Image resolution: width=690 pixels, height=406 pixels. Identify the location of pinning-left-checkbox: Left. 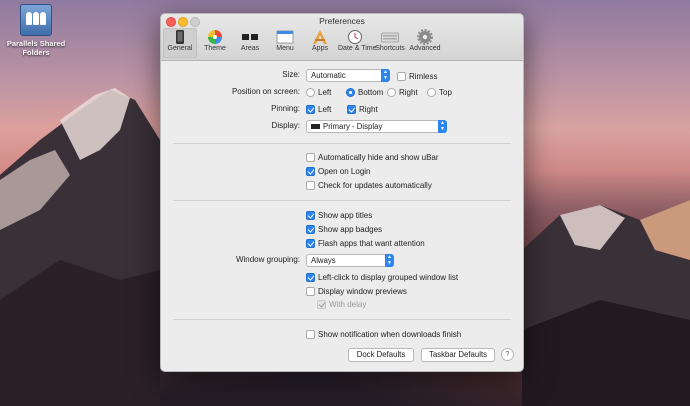
(318, 109).